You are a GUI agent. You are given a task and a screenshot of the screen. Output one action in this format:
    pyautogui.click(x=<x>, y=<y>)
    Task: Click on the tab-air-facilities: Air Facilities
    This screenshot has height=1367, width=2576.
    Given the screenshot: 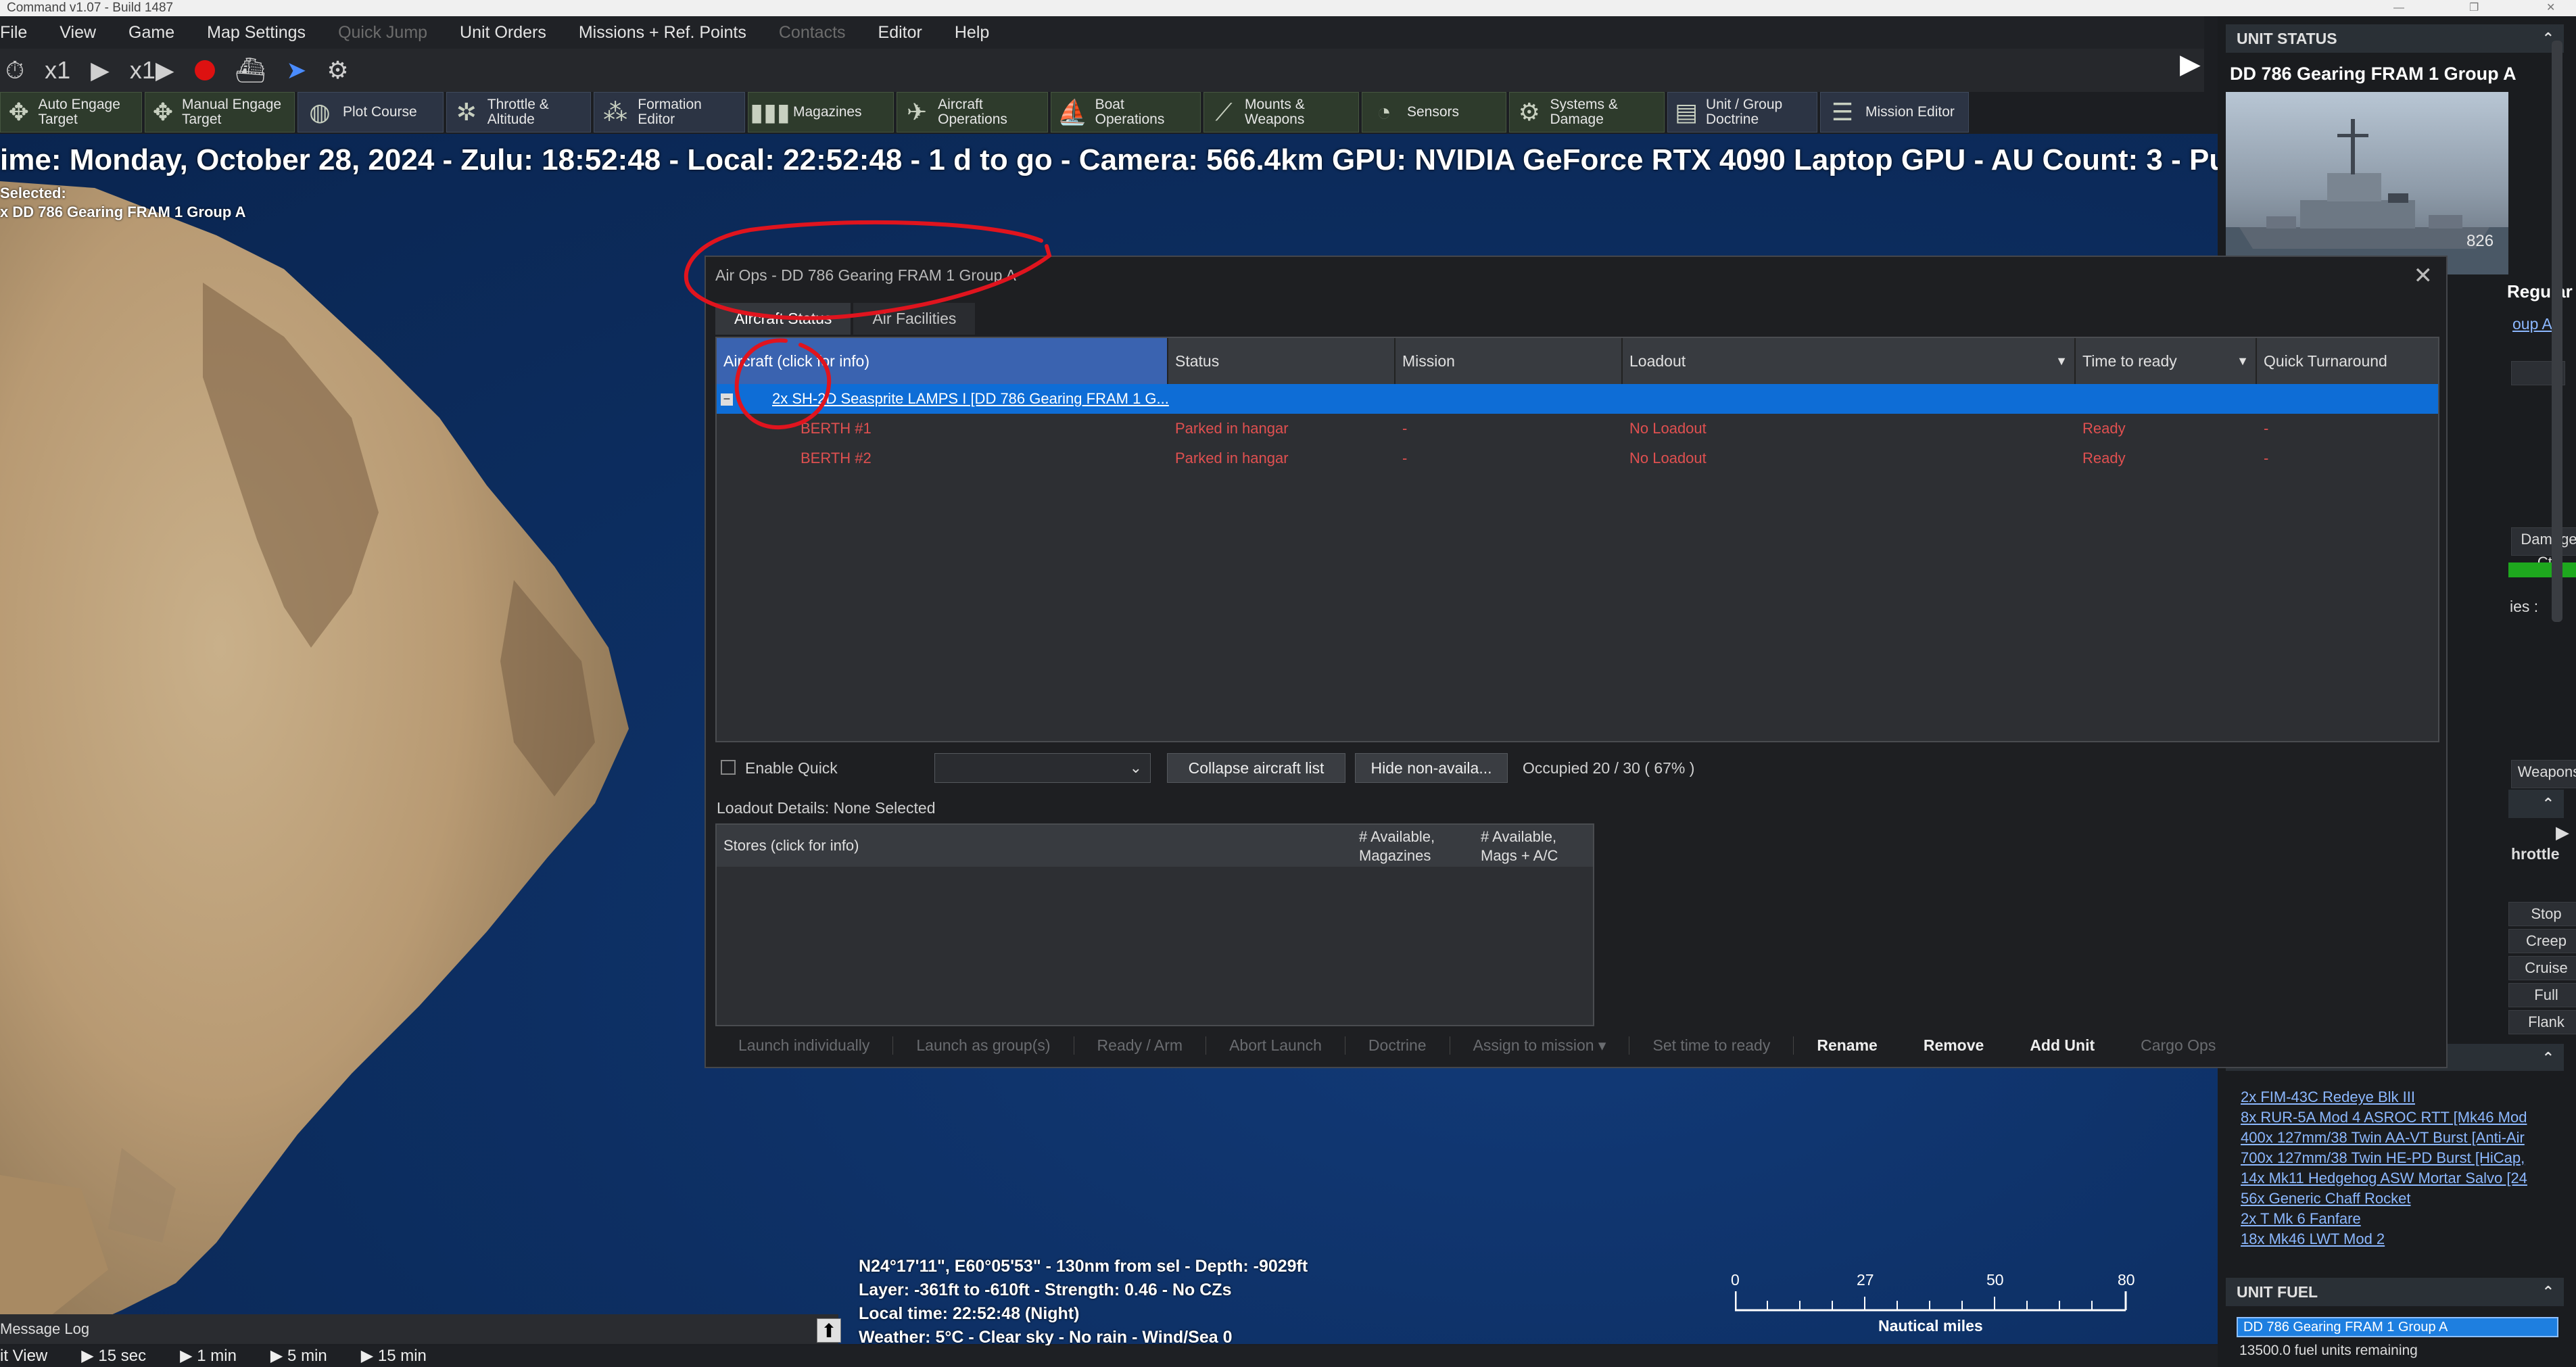 What is the action you would take?
    pyautogui.click(x=914, y=319)
    